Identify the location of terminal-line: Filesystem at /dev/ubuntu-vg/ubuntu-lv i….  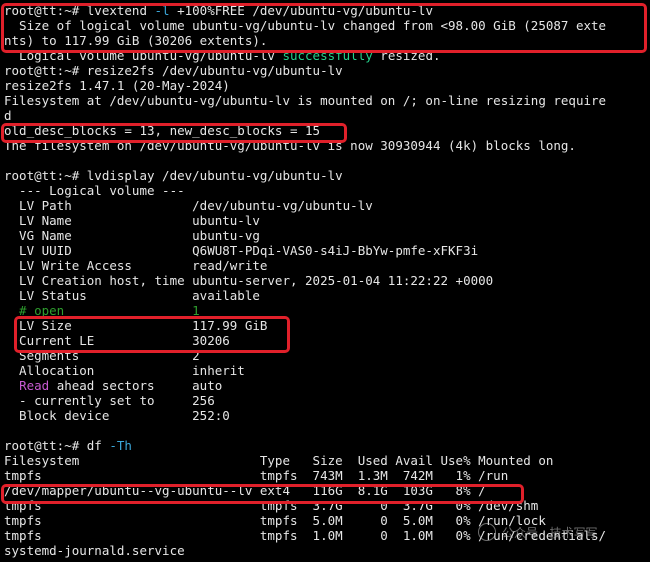
(327, 100).